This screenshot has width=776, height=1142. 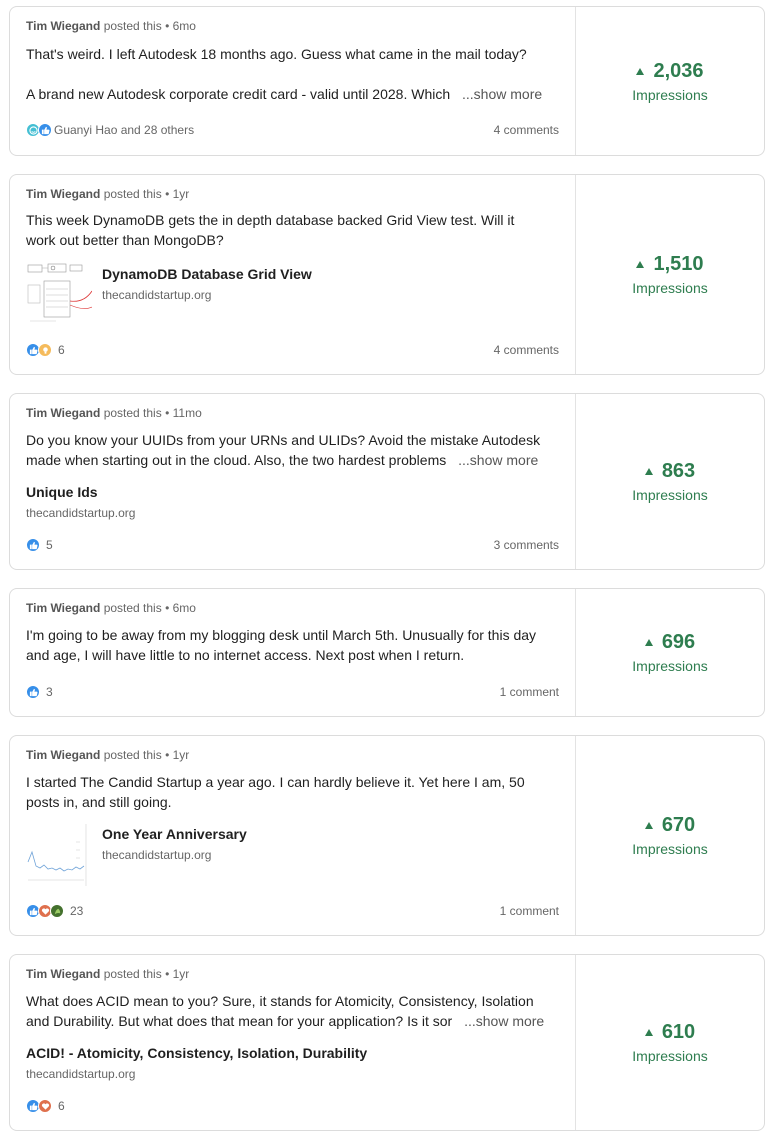 I want to click on reactions-count: 23, so click(x=77, y=911).